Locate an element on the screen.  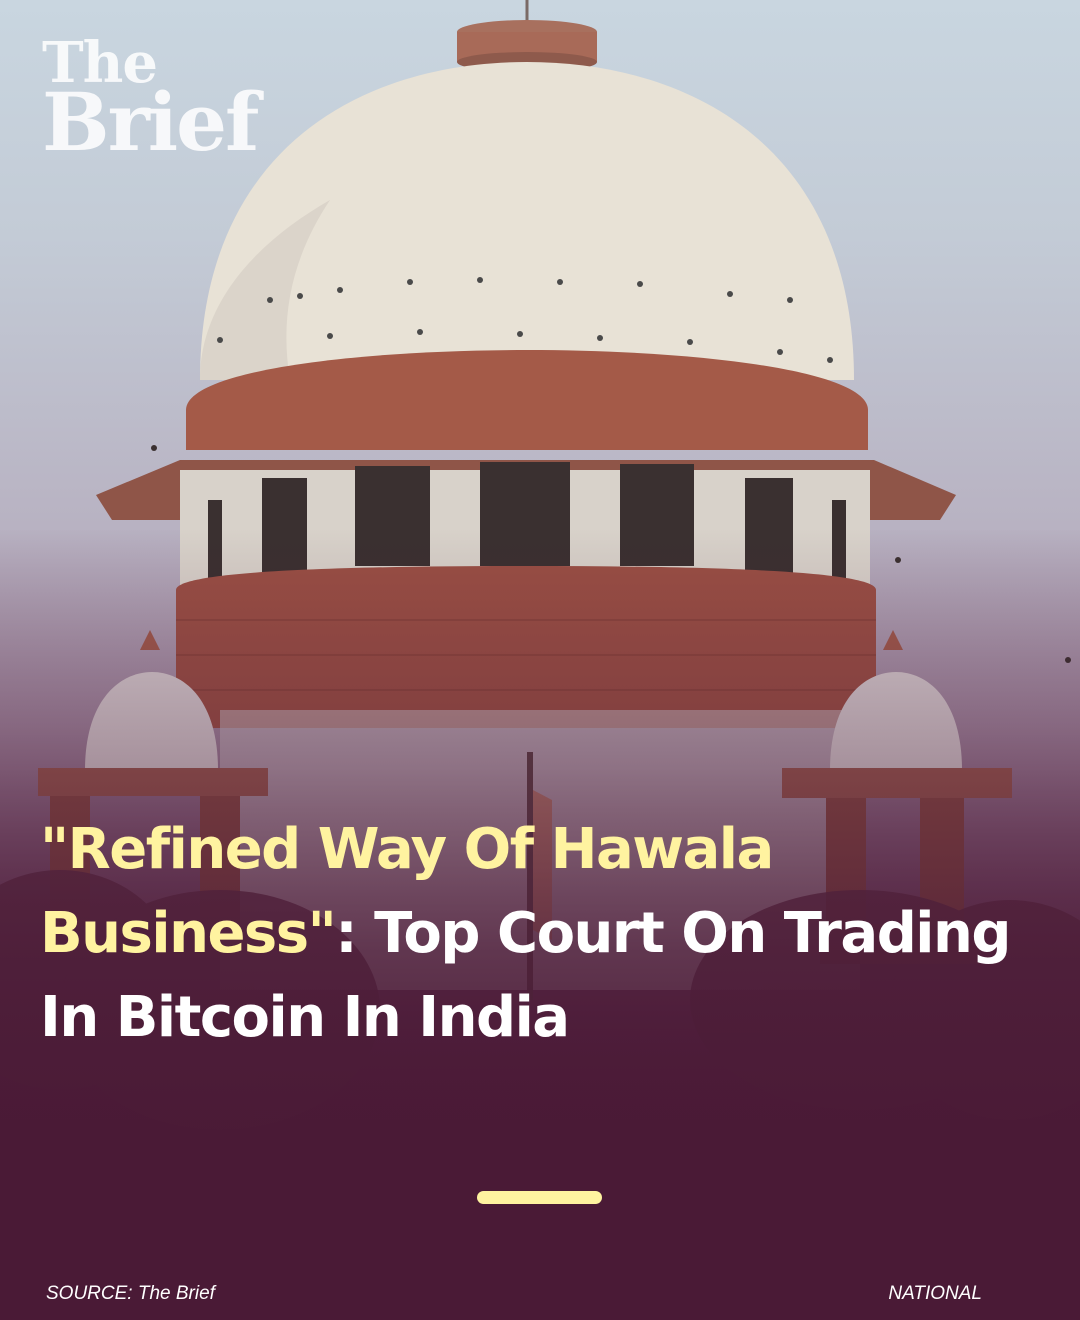
logo-line-2: Brief is located at coordinates (150, 121).